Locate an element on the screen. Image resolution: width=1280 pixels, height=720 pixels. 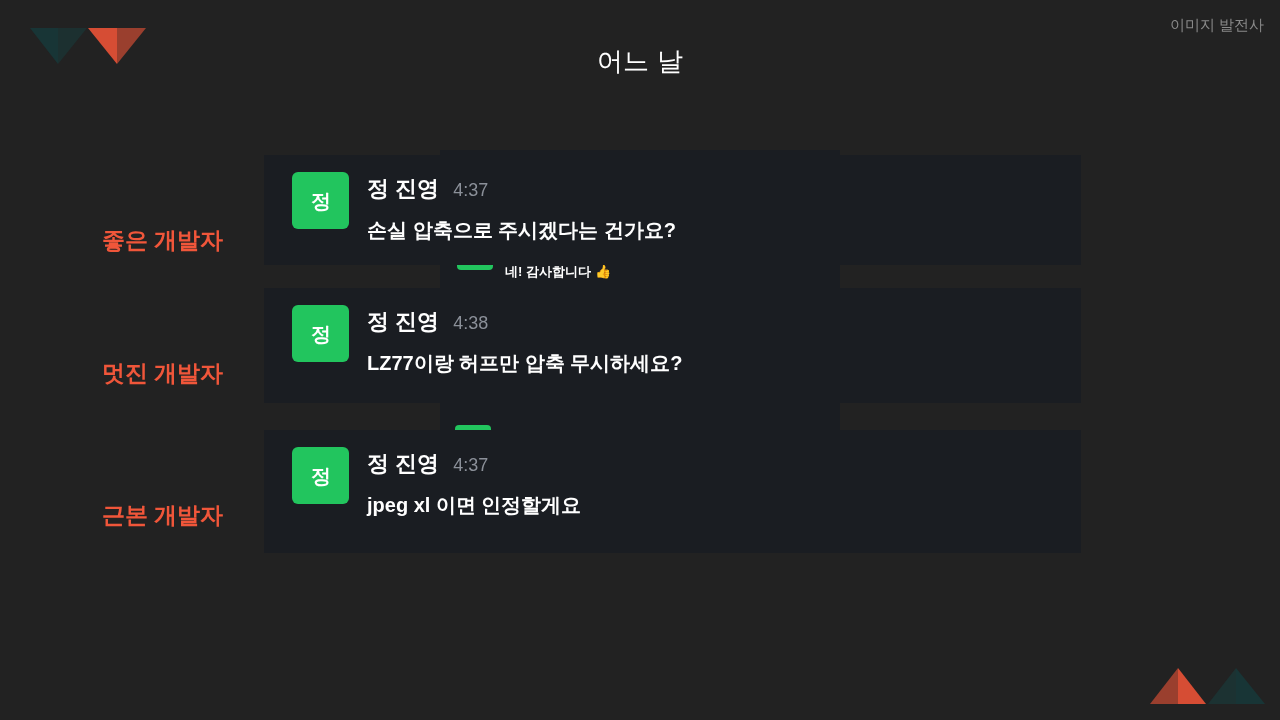
row-label: 근본 개발자 is located at coordinates (163, 515).